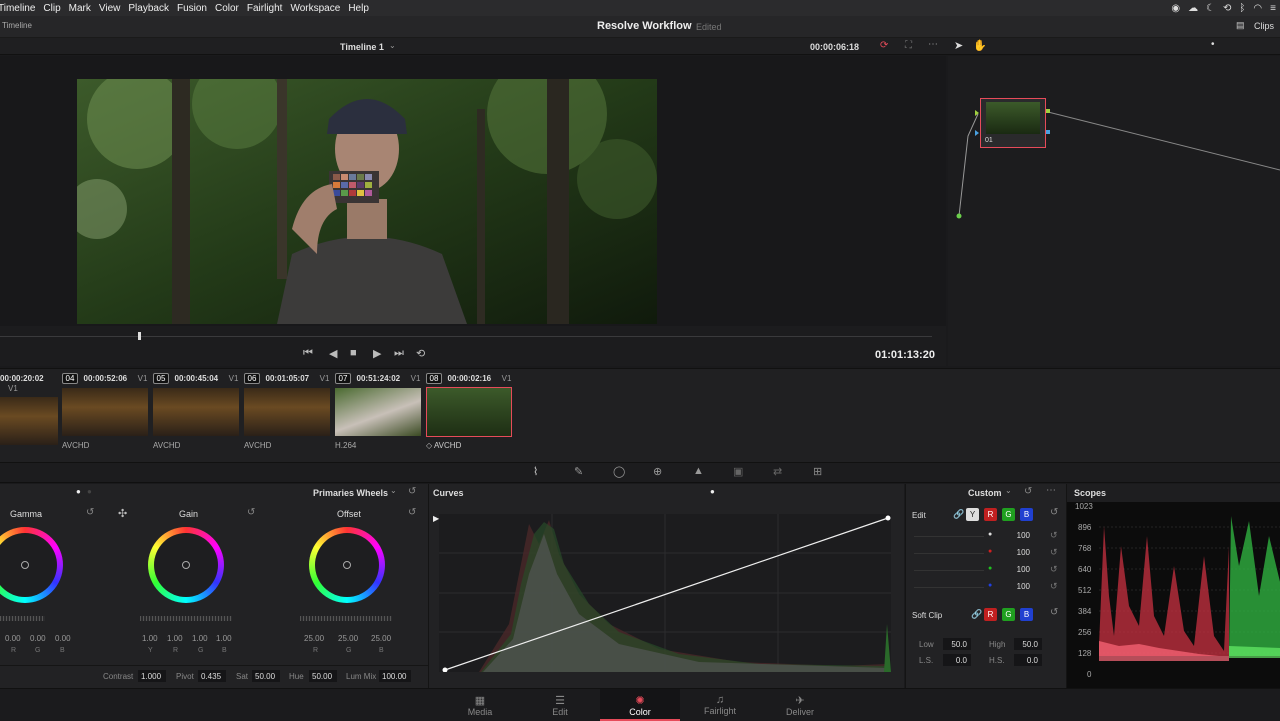  I want to click on gain-wheel-handle, so click(186, 565).